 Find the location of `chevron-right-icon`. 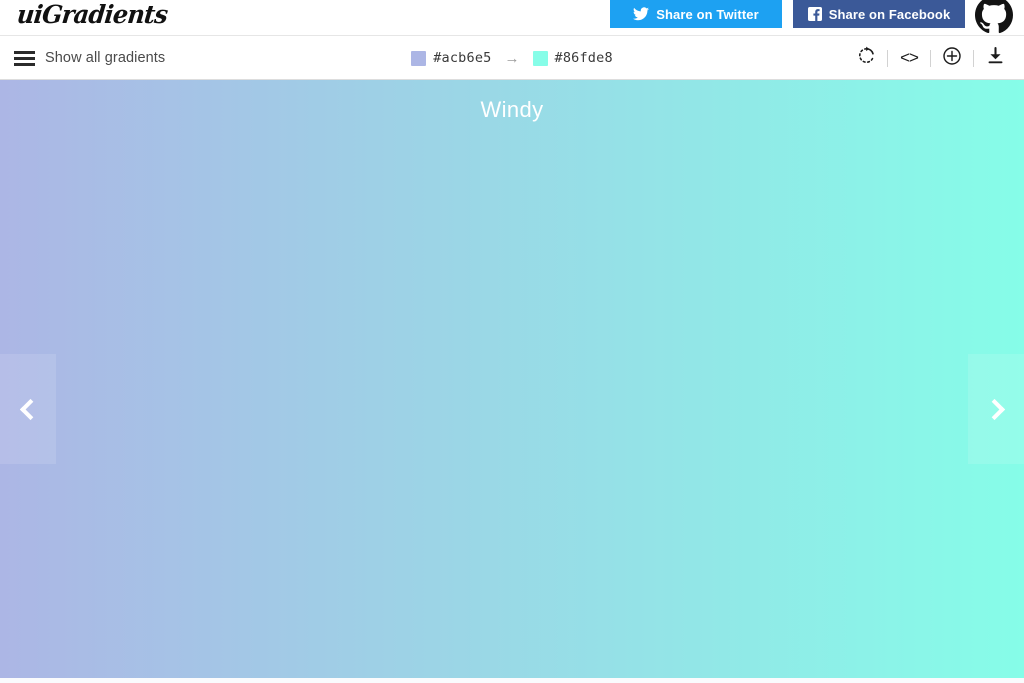

chevron-right-icon is located at coordinates (994, 409).